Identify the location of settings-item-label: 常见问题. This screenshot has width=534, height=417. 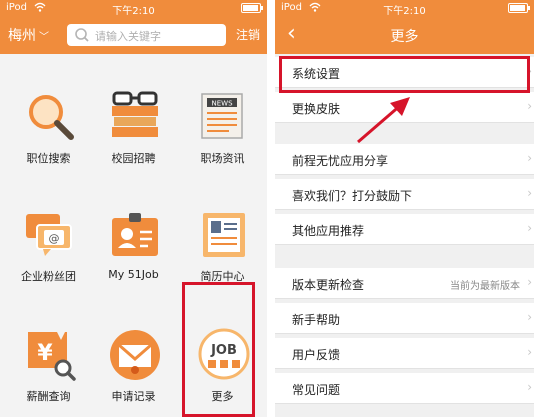
(316, 390).